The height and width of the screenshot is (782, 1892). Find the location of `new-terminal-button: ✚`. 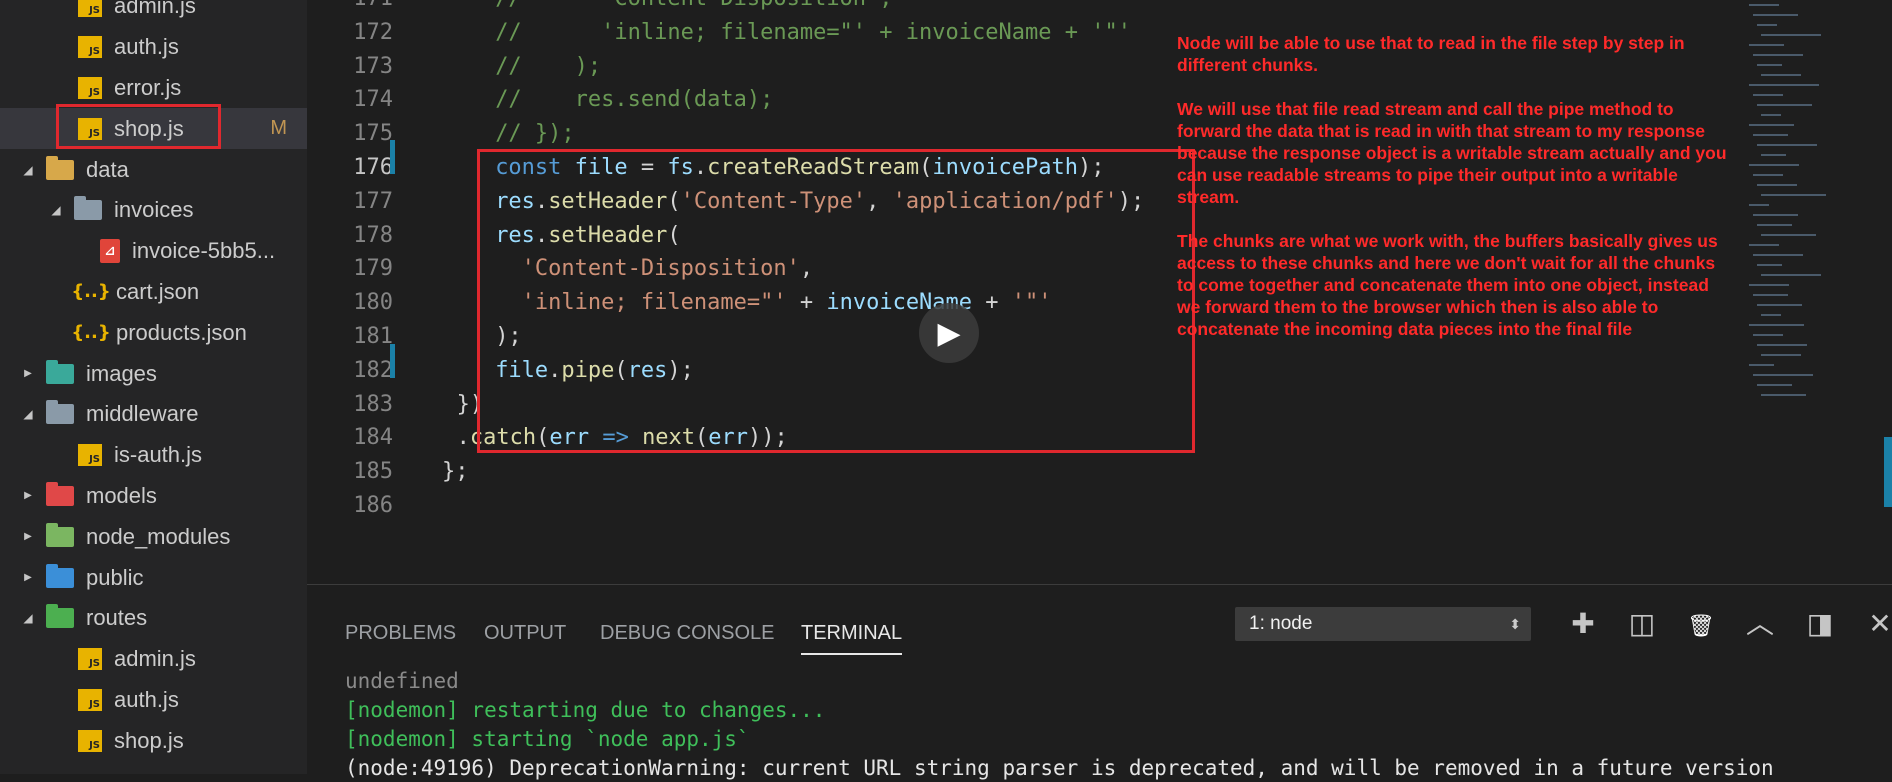

new-terminal-button: ✚ is located at coordinates (1583, 624).